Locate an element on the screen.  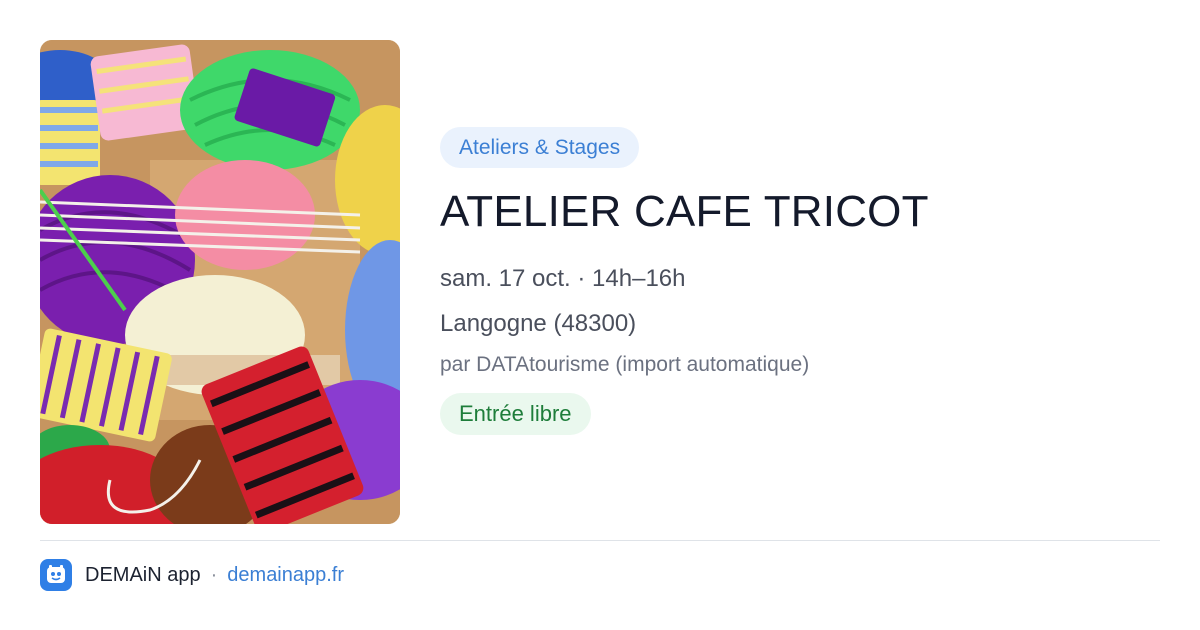
footer-divider is located at coordinates (600, 540).